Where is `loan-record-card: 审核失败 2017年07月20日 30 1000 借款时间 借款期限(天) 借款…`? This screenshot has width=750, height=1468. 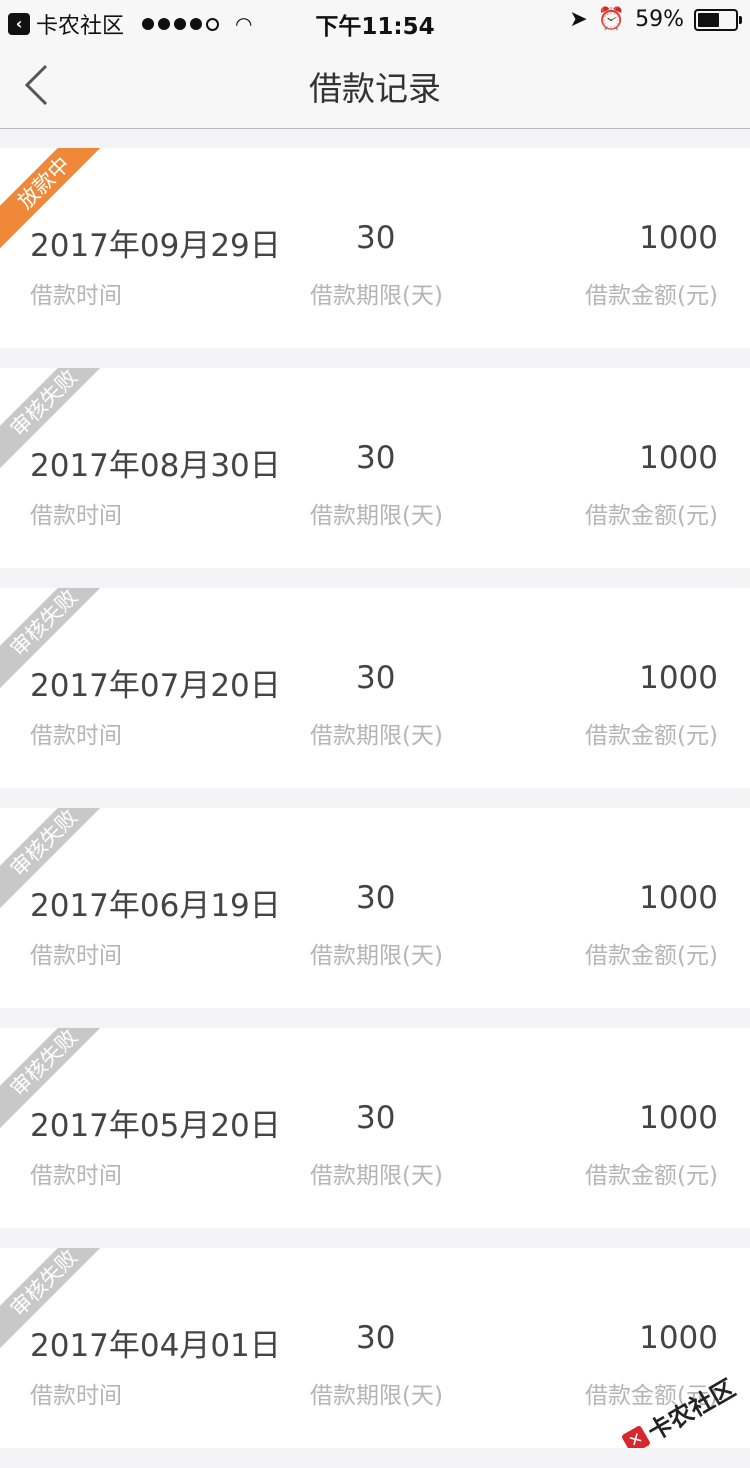 loan-record-card: 审核失败 2017年07月20日 30 1000 借款时间 借款期限(天) 借款… is located at coordinates (375, 688).